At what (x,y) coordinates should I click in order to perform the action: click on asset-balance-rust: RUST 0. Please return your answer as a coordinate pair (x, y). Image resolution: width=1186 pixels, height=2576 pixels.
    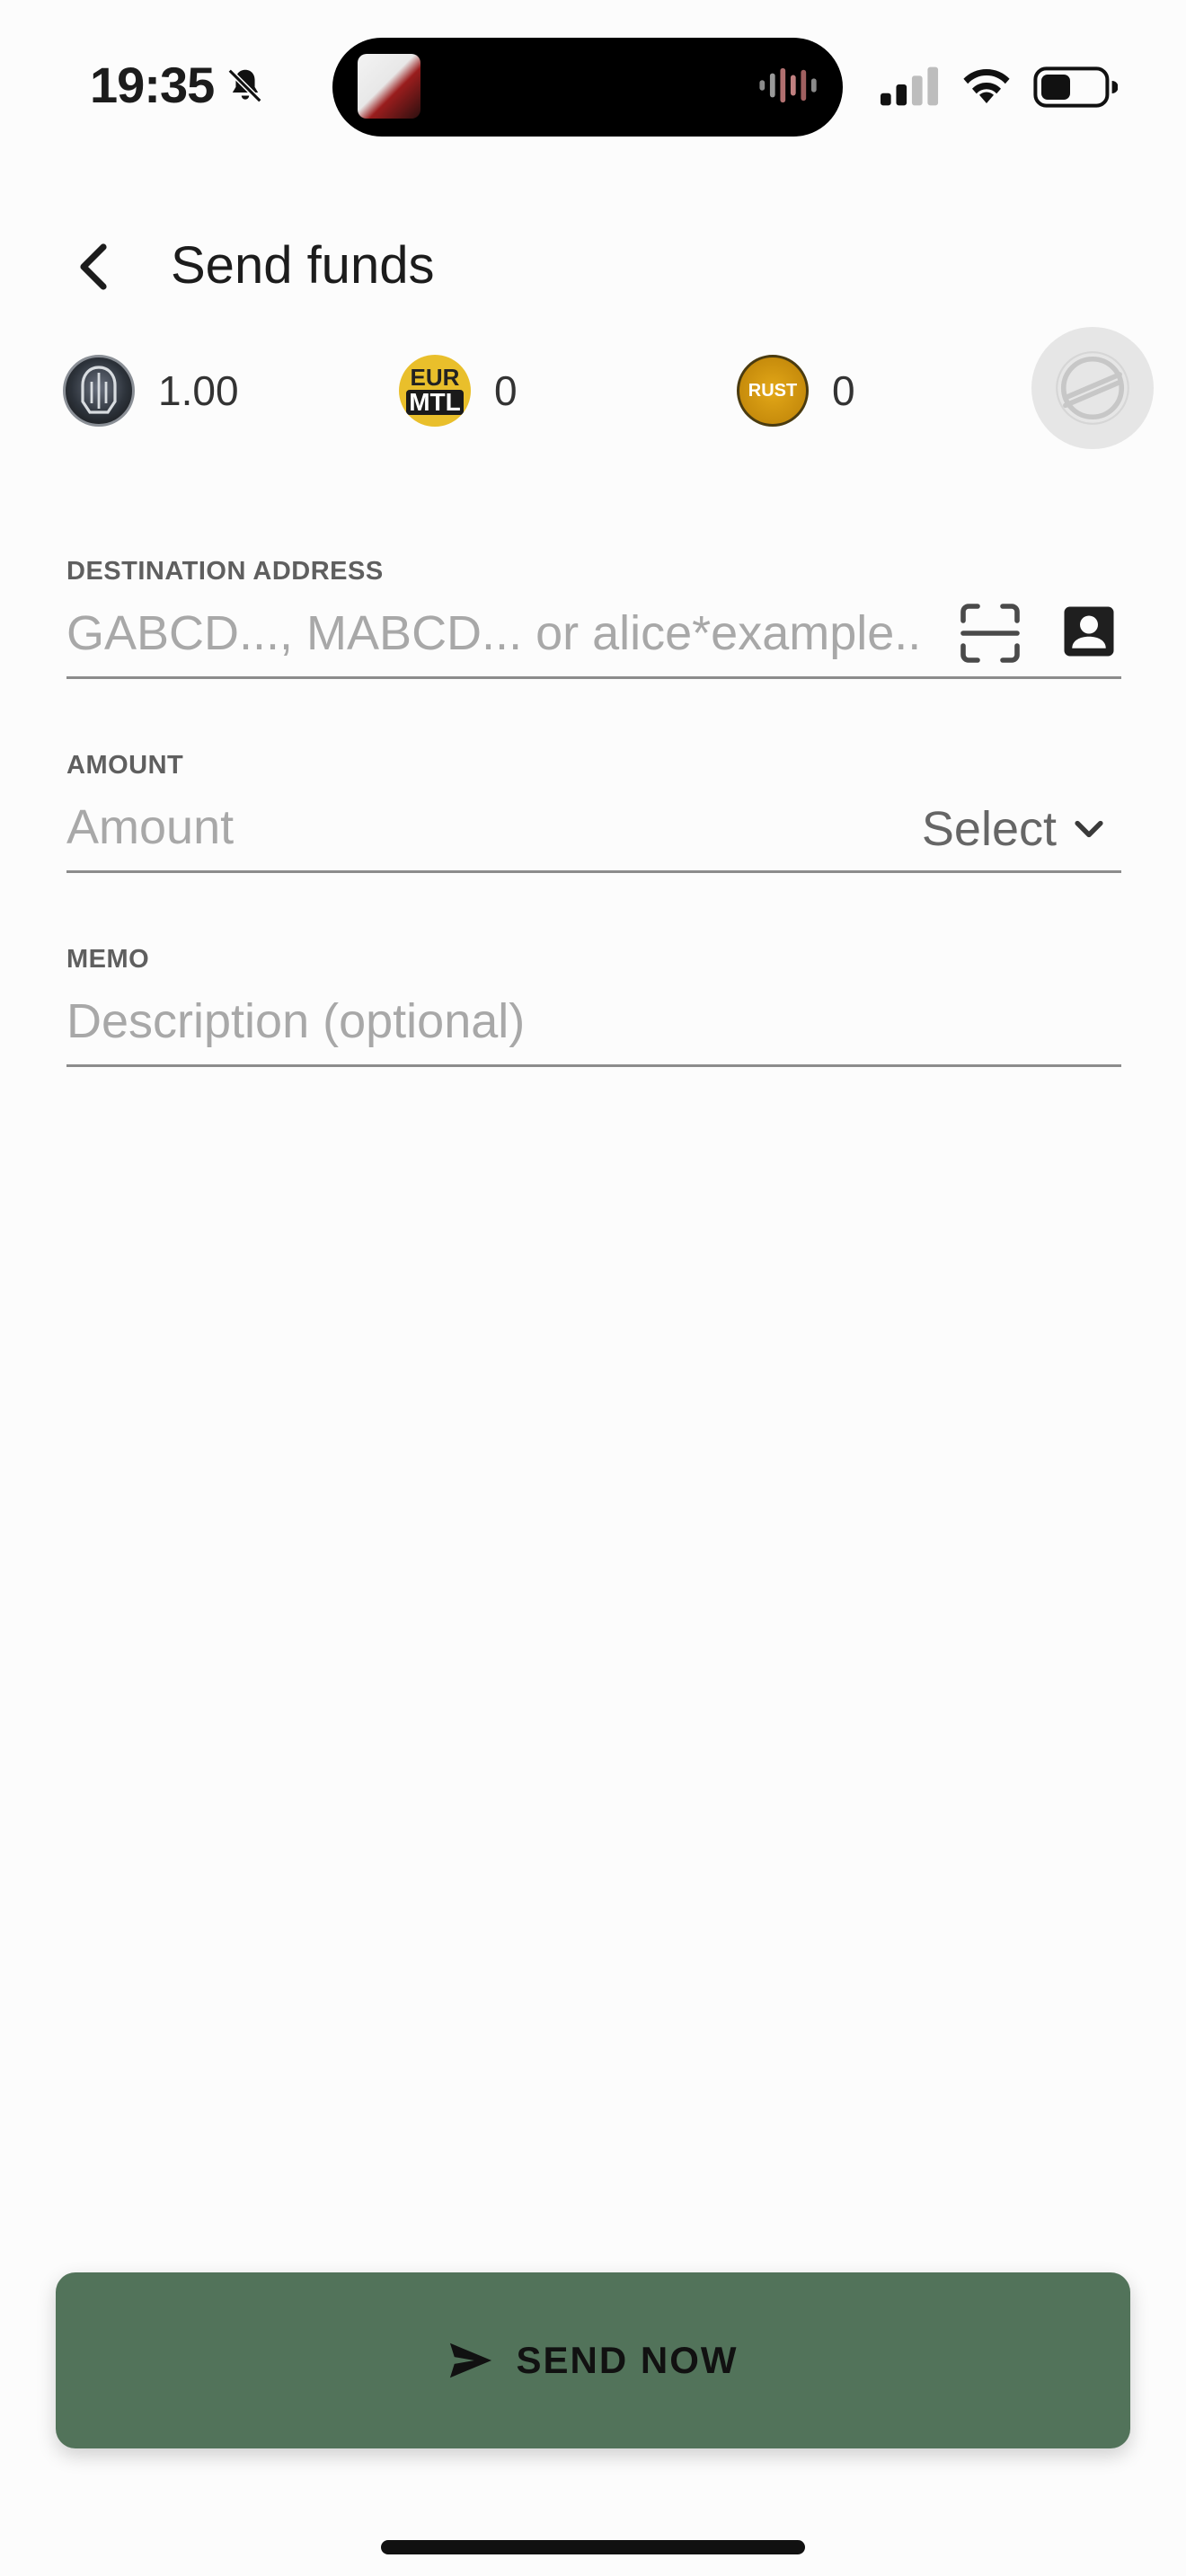
    Looking at the image, I should click on (796, 390).